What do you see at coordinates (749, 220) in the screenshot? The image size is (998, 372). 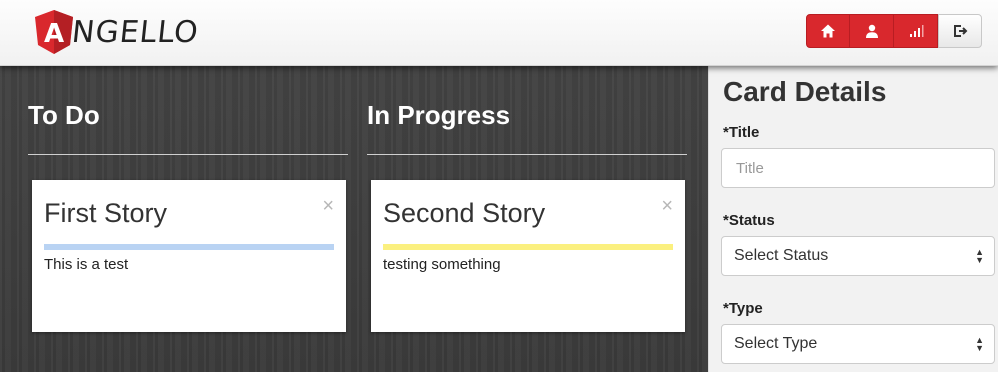 I see `status-label: *Status` at bounding box center [749, 220].